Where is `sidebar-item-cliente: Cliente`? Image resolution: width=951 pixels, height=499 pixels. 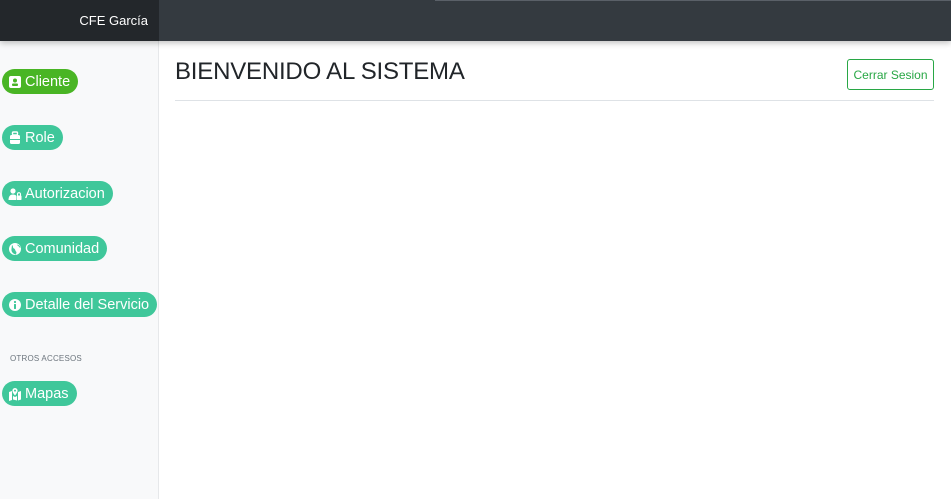 sidebar-item-cliente: Cliente is located at coordinates (40, 81).